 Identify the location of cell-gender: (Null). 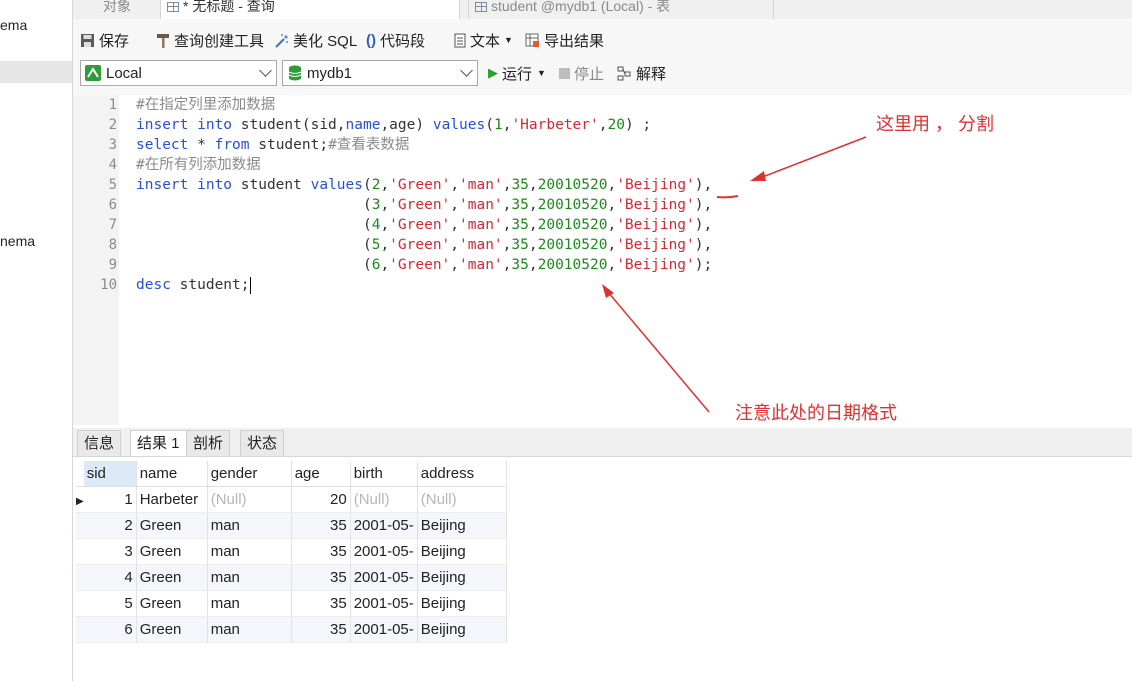
(249, 499).